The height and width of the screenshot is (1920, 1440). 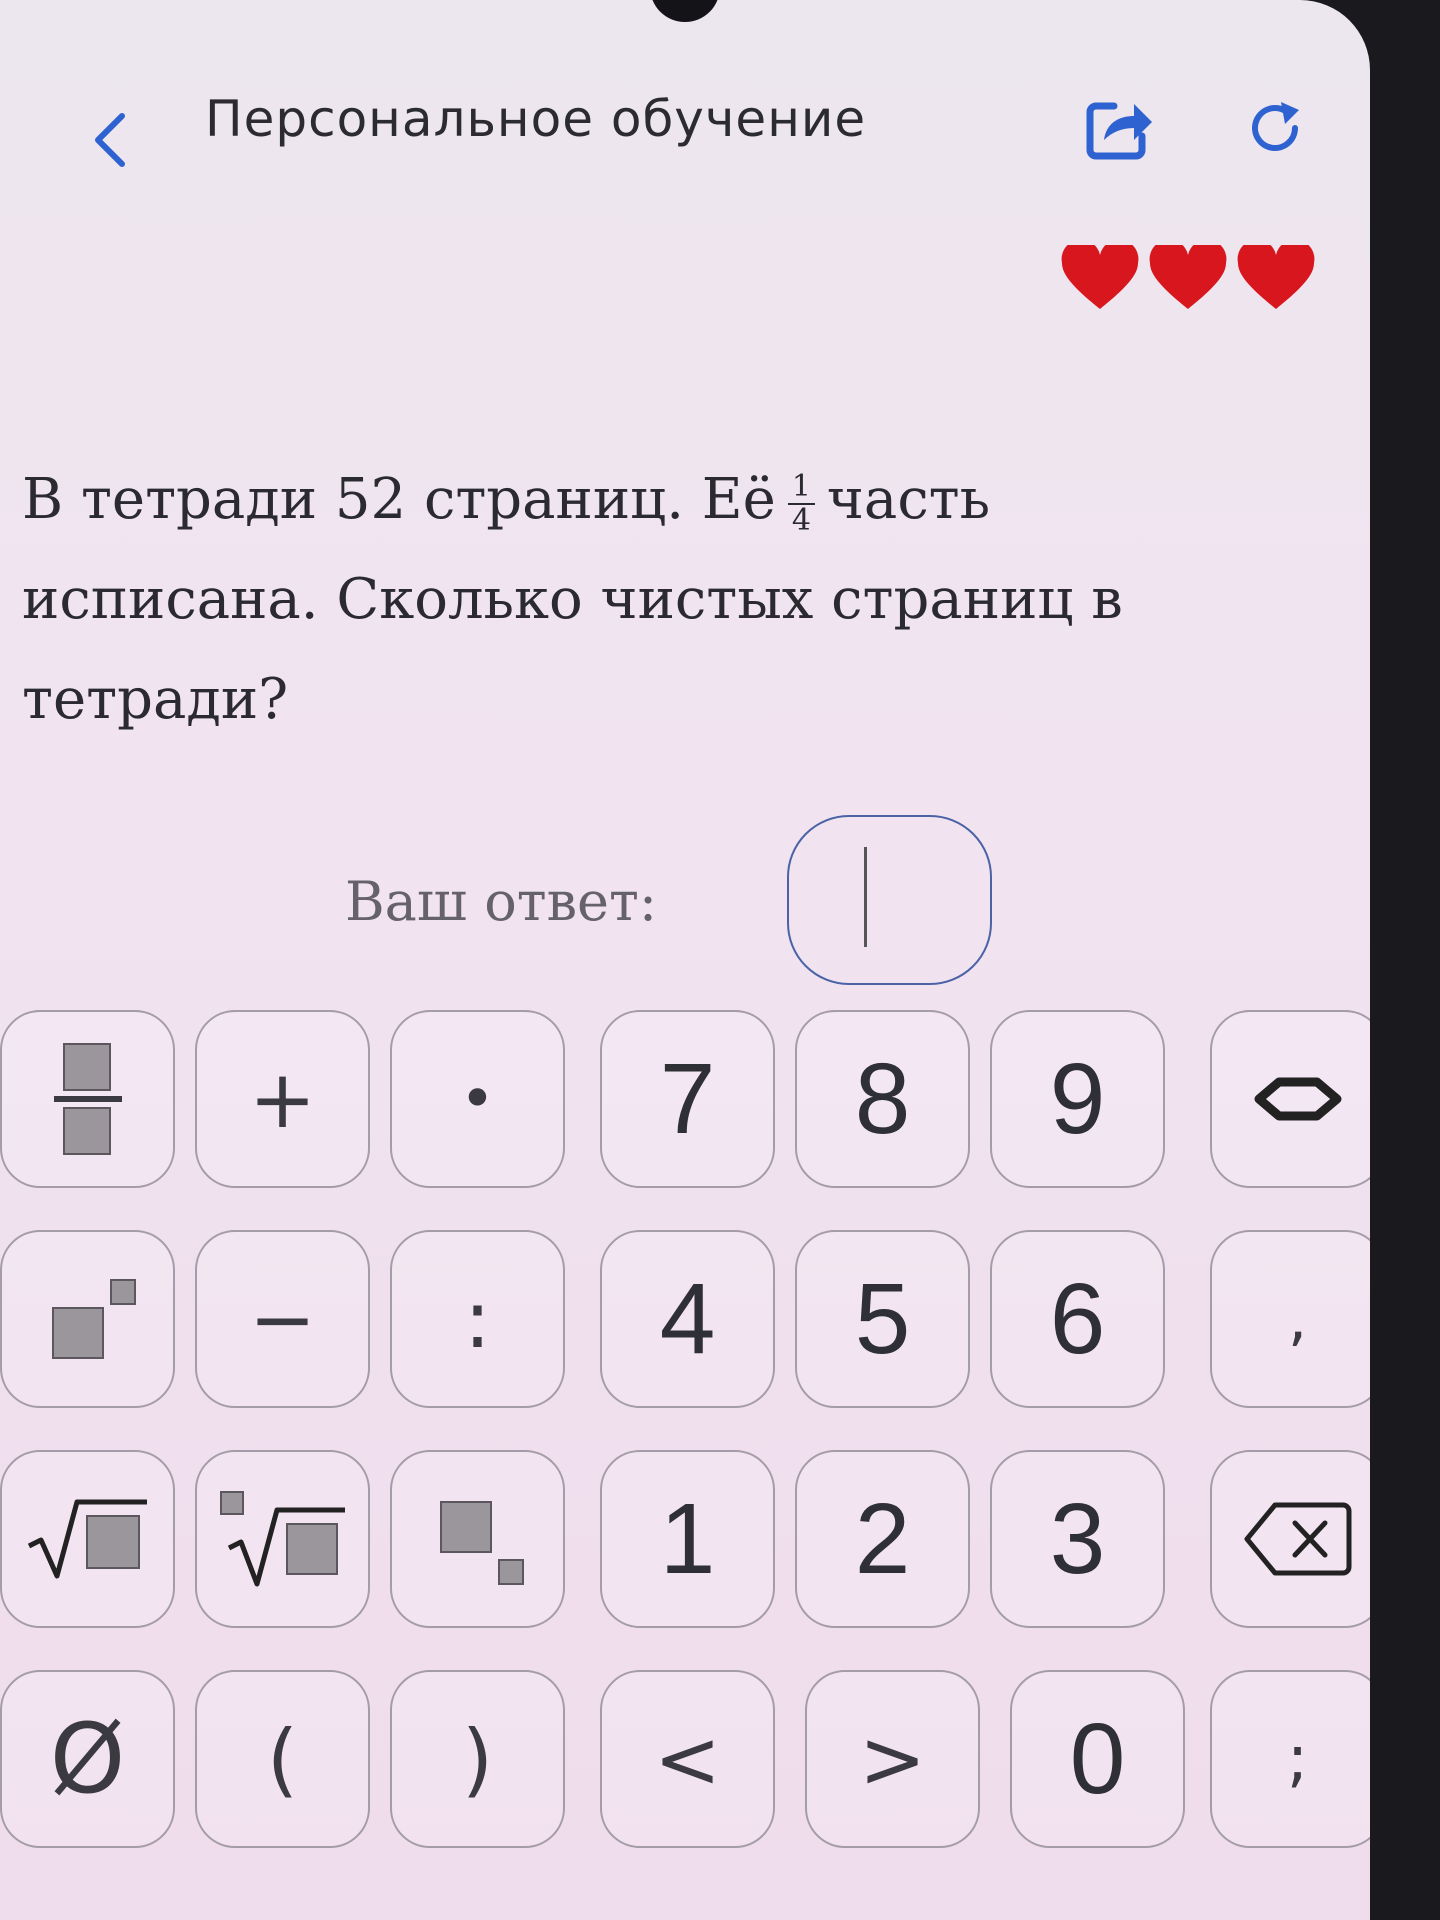 What do you see at coordinates (481, 1543) in the screenshot?
I see `subscript-icon` at bounding box center [481, 1543].